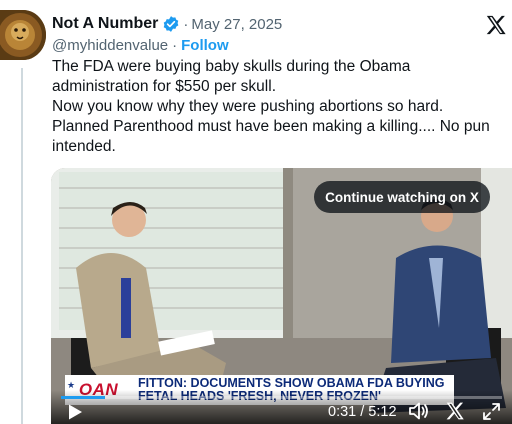 Image resolution: width=512 pixels, height=424 pixels. I want to click on play-icon, so click(75, 412).